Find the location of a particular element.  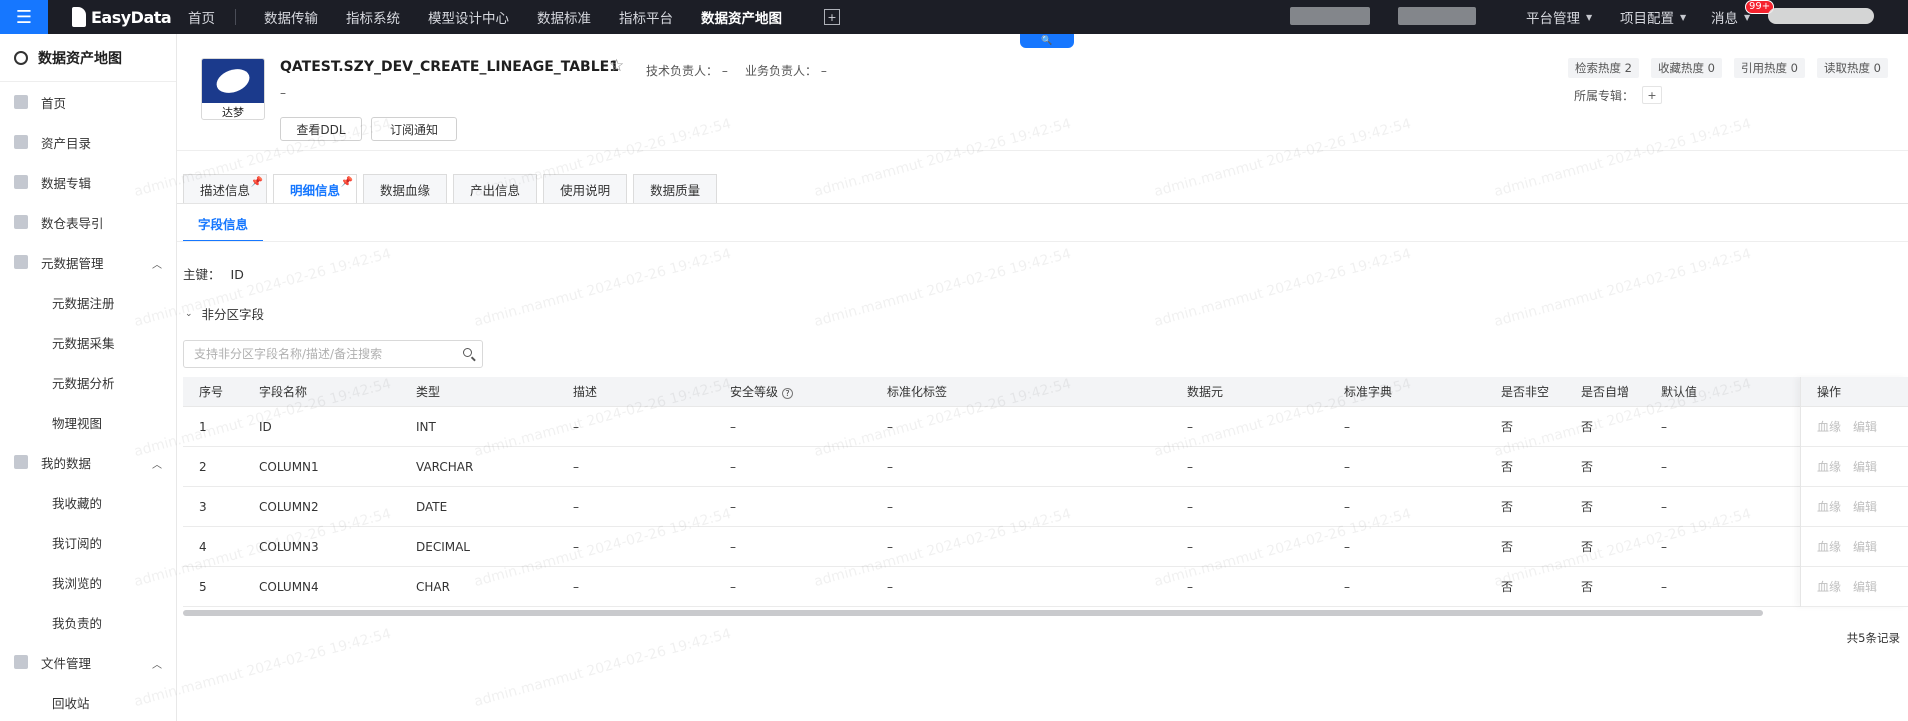

table-cell: 4 is located at coordinates (203, 546).